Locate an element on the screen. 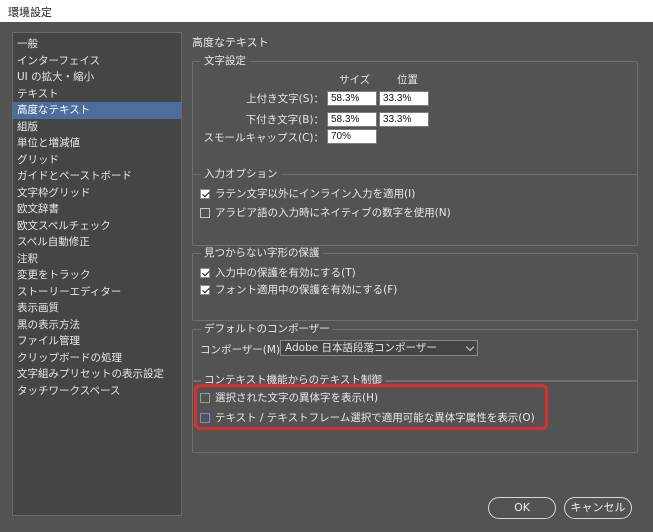 Image resolution: width=653 pixels, height=532 pixels. cancel-button: キャンセル is located at coordinates (598, 508).